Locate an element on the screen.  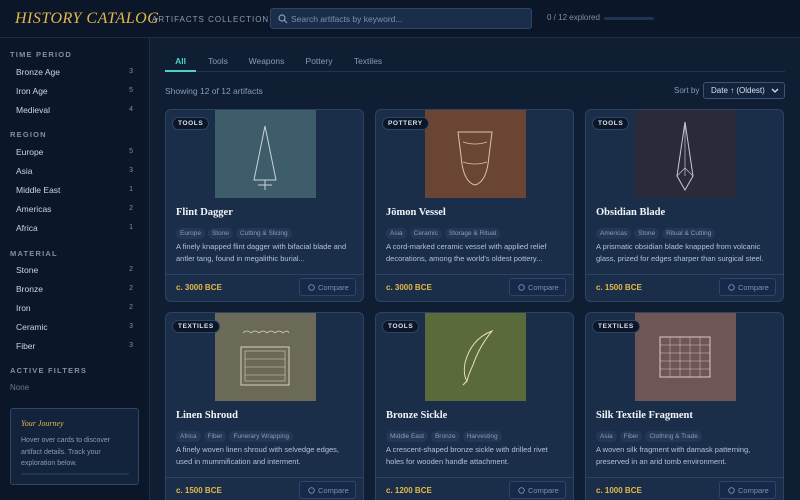
tag: Funerary Wrapping is located at coordinates (261, 436).